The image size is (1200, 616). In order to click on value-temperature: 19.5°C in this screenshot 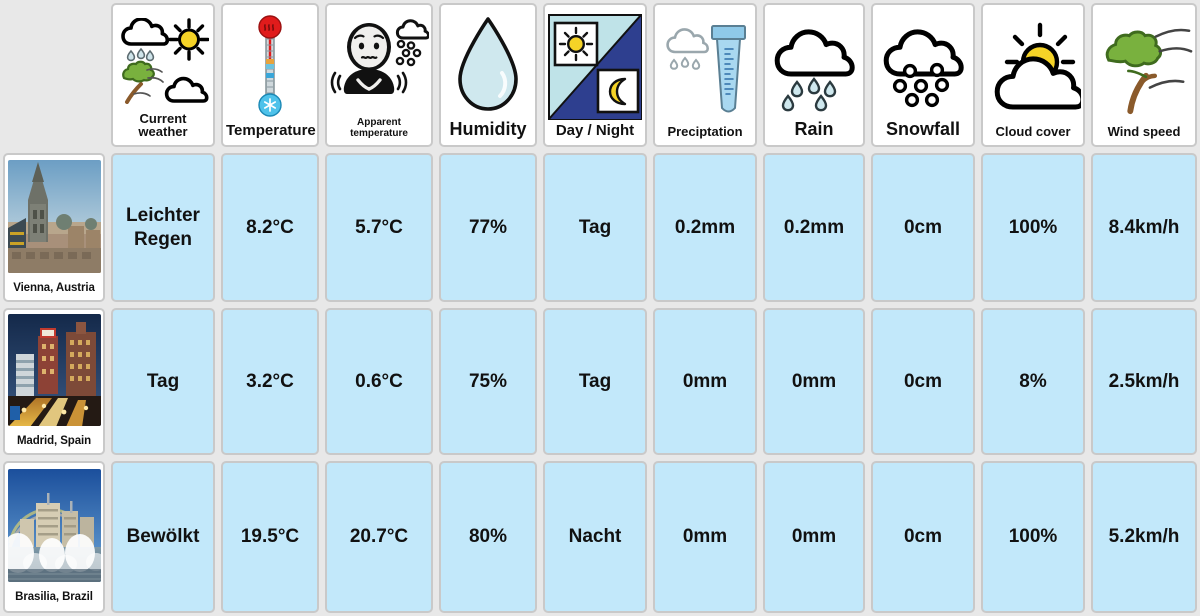, I will do `click(270, 537)`.